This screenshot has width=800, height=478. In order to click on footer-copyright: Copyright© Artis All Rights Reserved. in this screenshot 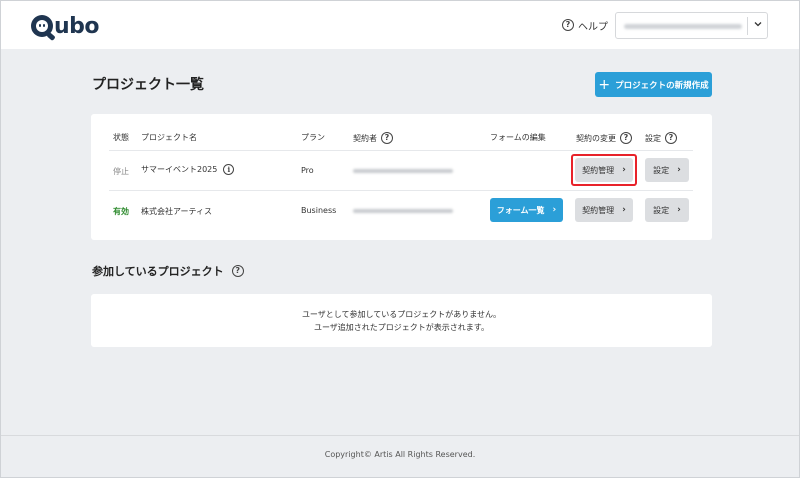, I will do `click(400, 454)`.